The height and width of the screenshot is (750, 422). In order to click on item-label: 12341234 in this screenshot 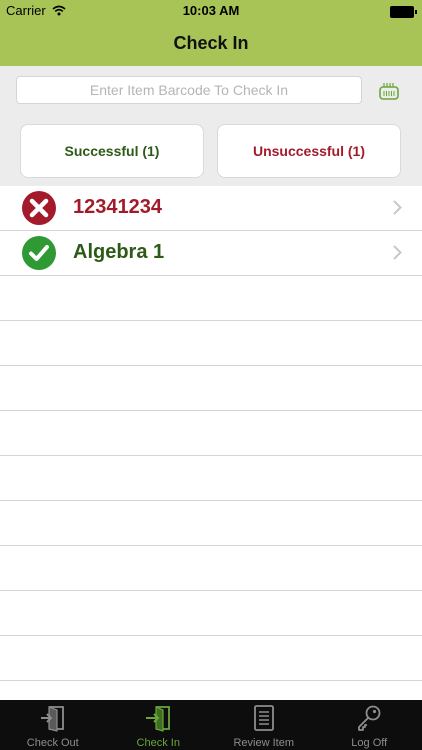, I will do `click(117, 207)`.